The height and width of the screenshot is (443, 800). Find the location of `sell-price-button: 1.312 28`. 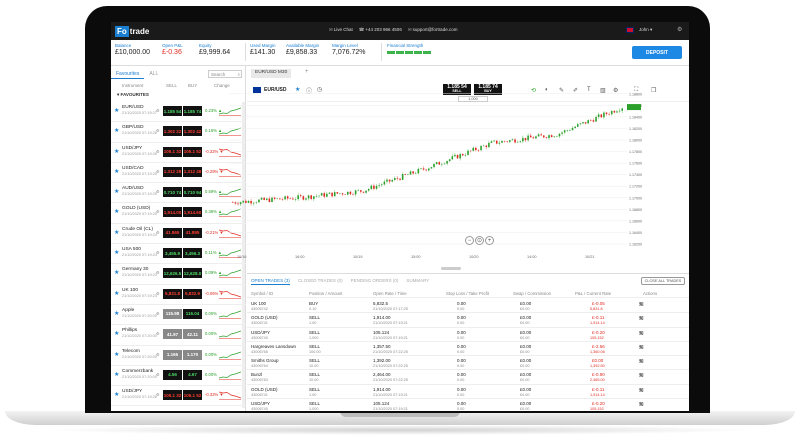

sell-price-button: 1.312 28 is located at coordinates (172, 171).